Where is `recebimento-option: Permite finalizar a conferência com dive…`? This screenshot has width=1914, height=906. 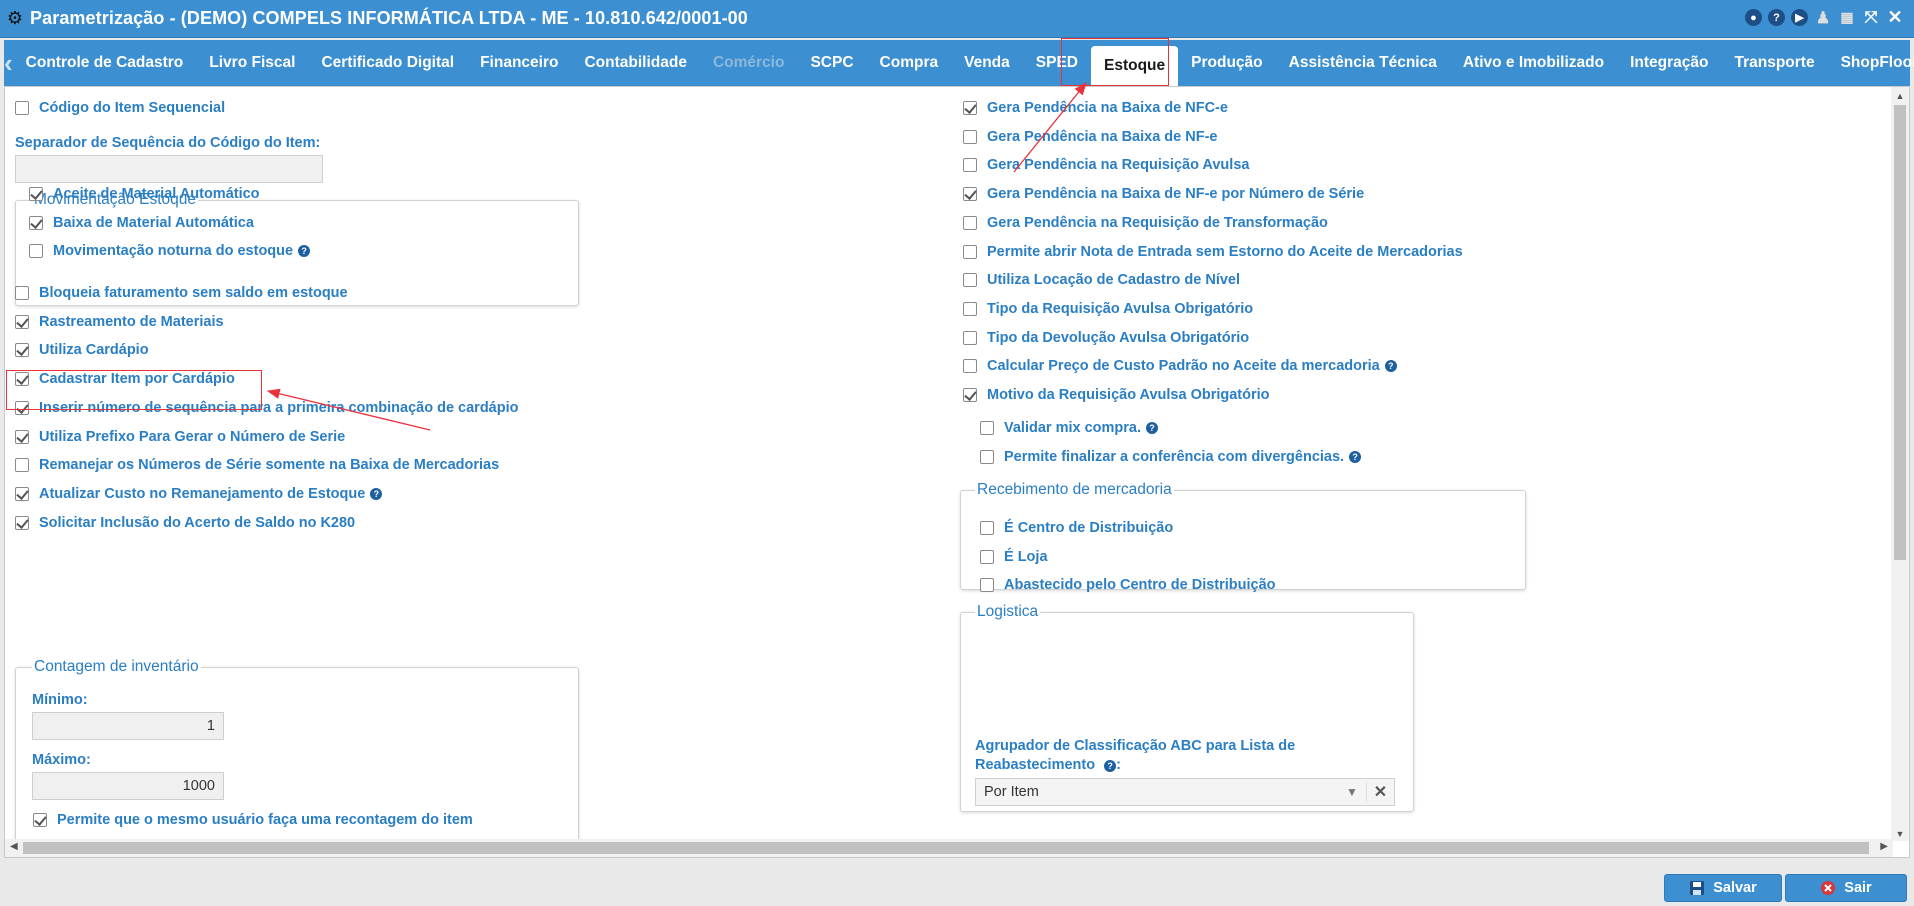 recebimento-option: Permite finalizar a conferência com dive… is located at coordinates (1171, 457).